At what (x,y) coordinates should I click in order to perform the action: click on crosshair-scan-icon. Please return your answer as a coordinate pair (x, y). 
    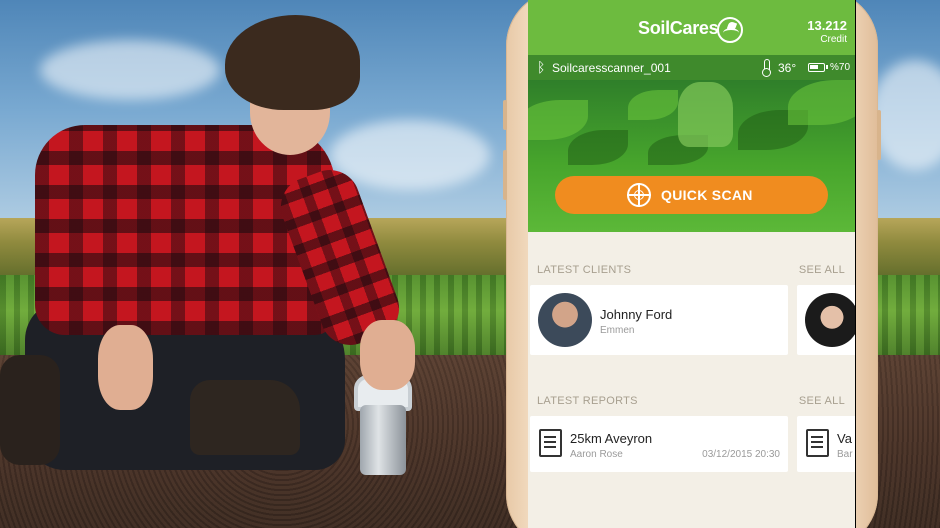
    Looking at the image, I should click on (639, 195).